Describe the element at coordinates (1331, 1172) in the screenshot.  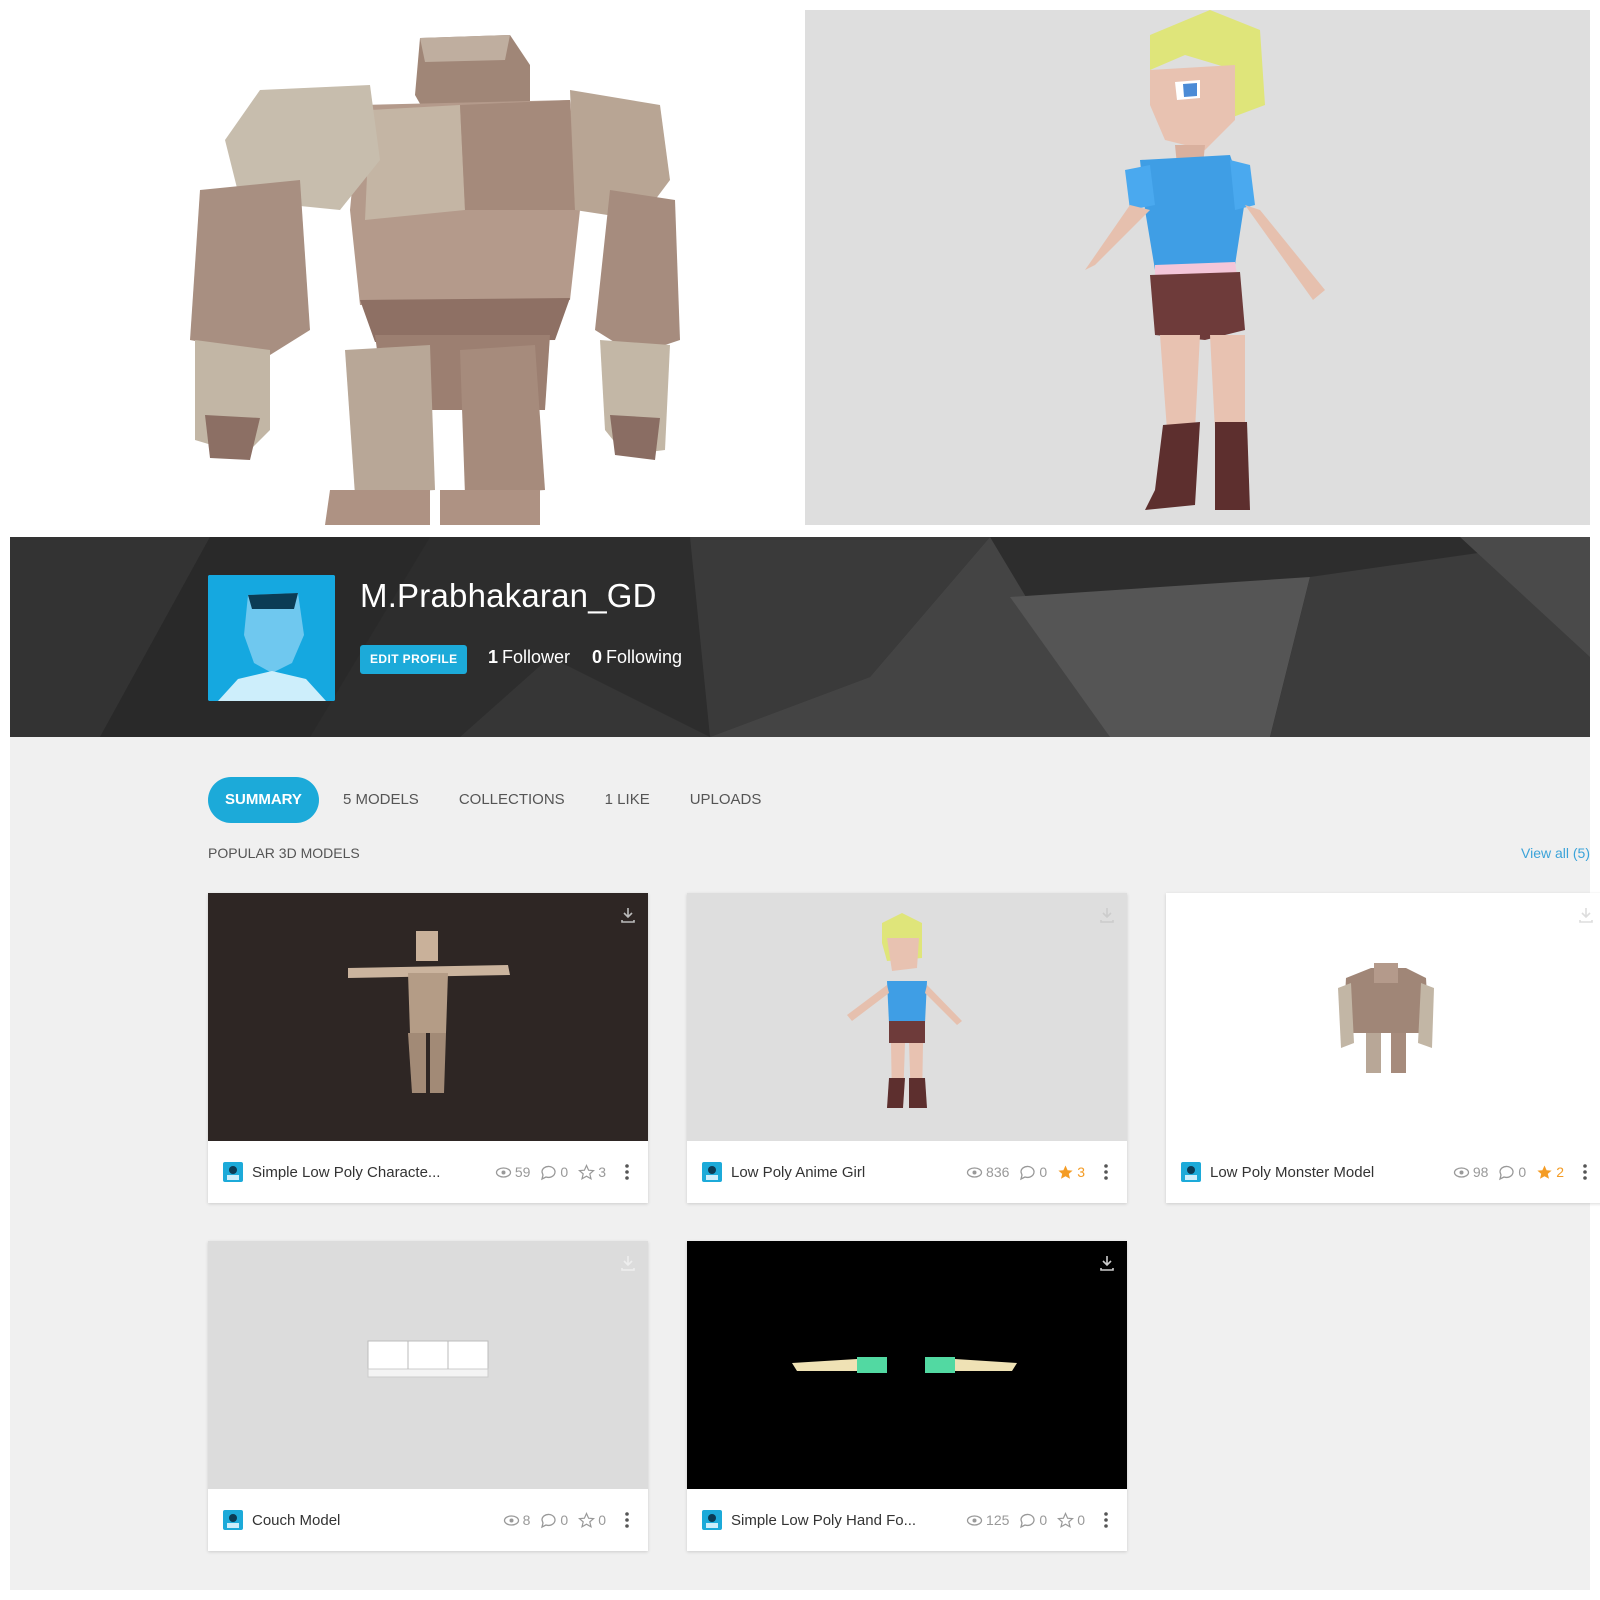
I see `model-title: Low Poly Monster Model` at that location.